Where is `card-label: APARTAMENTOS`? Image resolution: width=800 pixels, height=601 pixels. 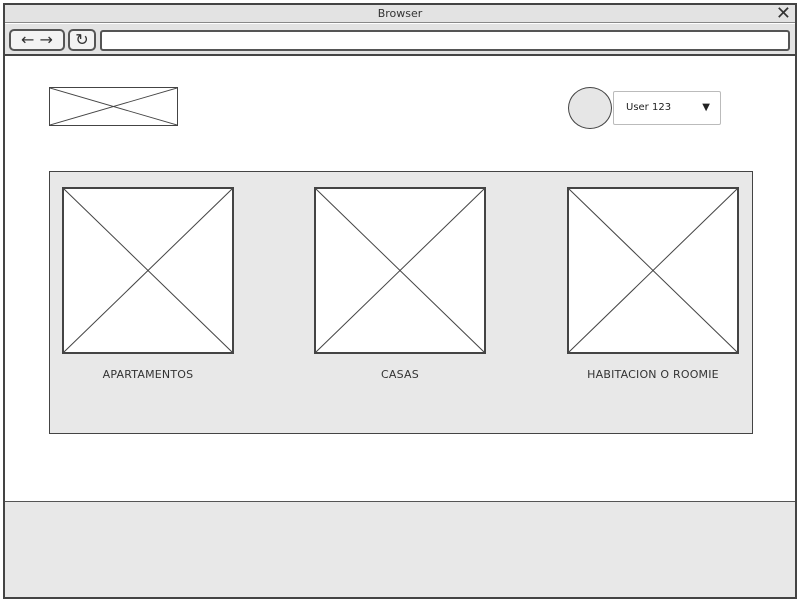
card-label: APARTAMENTOS is located at coordinates (148, 374).